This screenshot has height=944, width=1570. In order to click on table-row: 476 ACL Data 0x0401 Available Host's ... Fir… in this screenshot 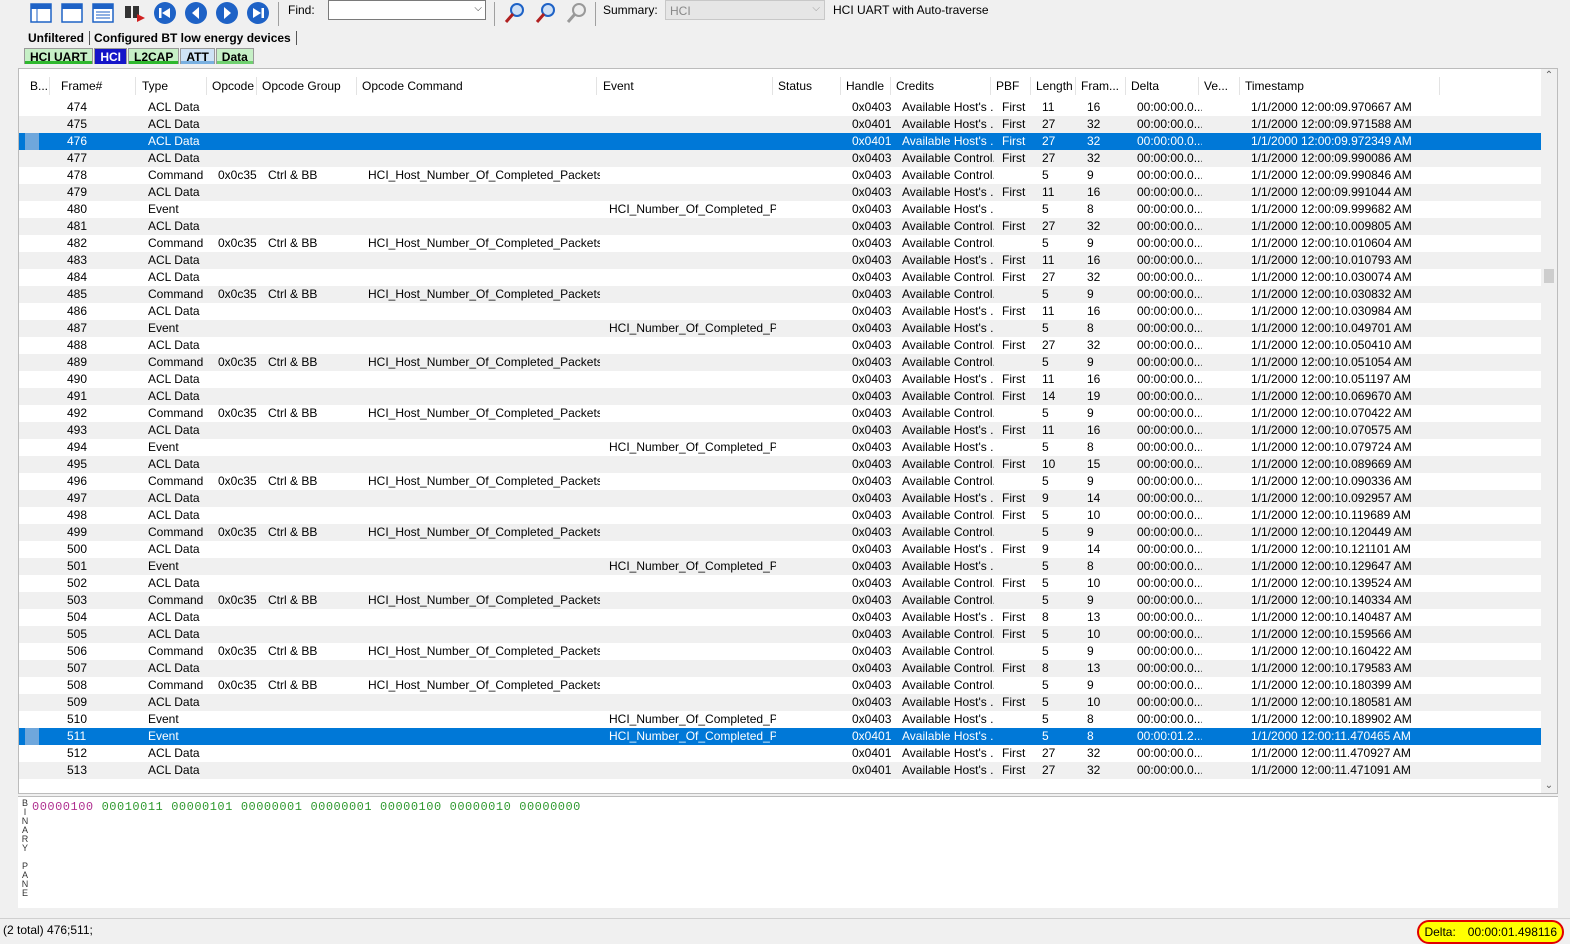, I will do `click(781, 141)`.